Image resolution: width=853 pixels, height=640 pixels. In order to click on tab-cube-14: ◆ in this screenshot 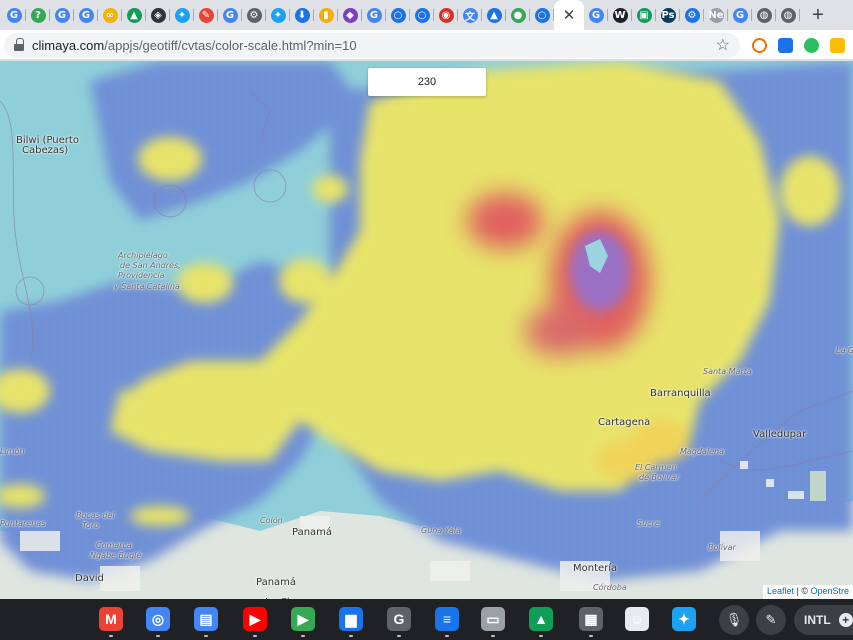, I will do `click(350, 15)`.